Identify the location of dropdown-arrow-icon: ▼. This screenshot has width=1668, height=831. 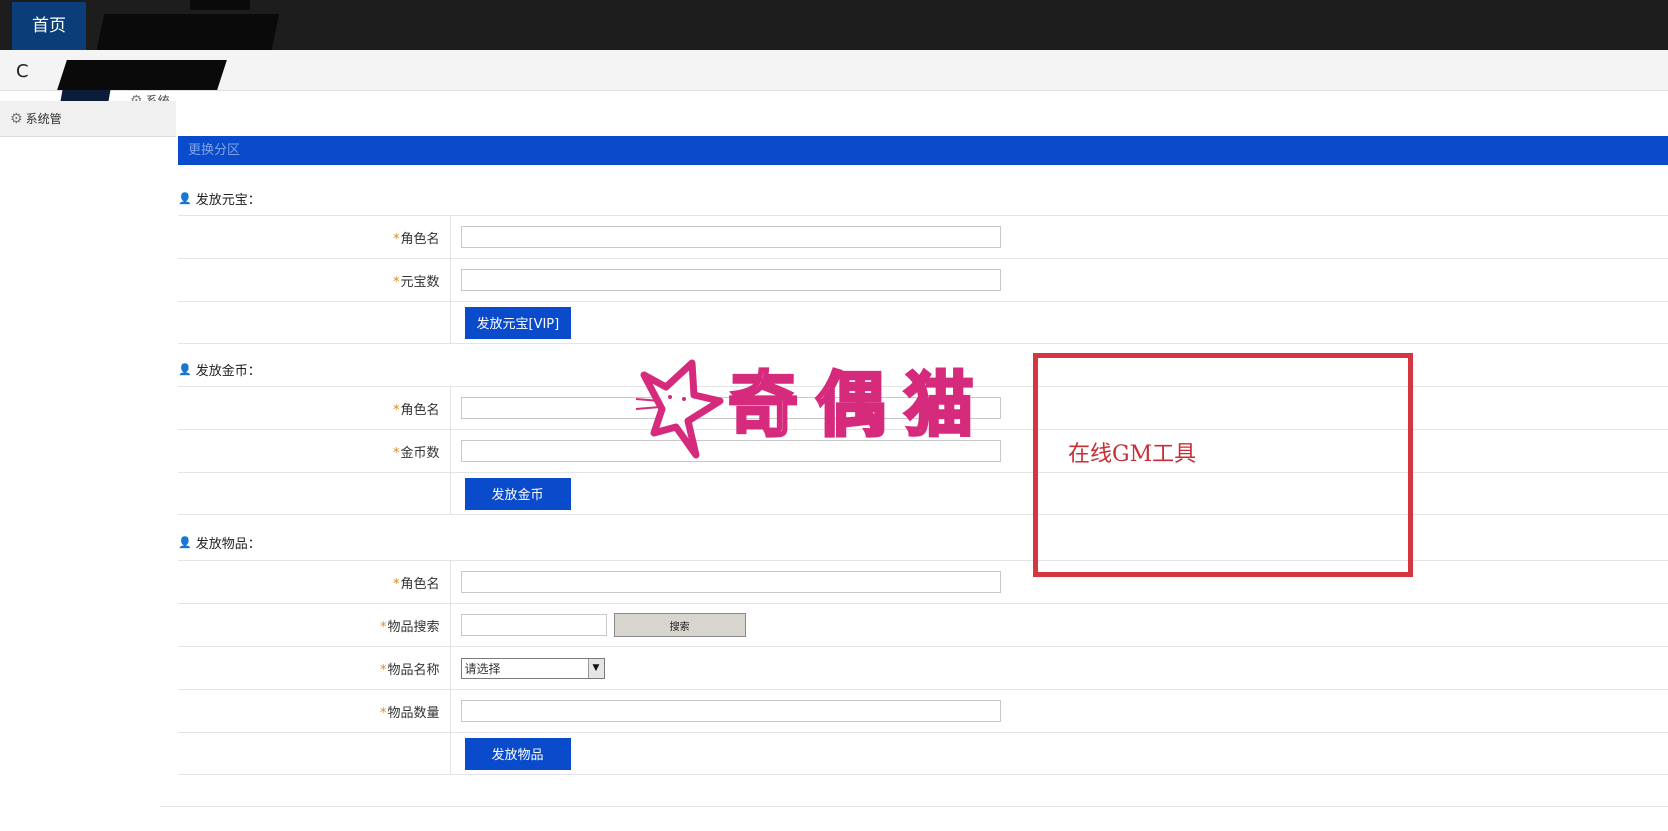
(595, 668).